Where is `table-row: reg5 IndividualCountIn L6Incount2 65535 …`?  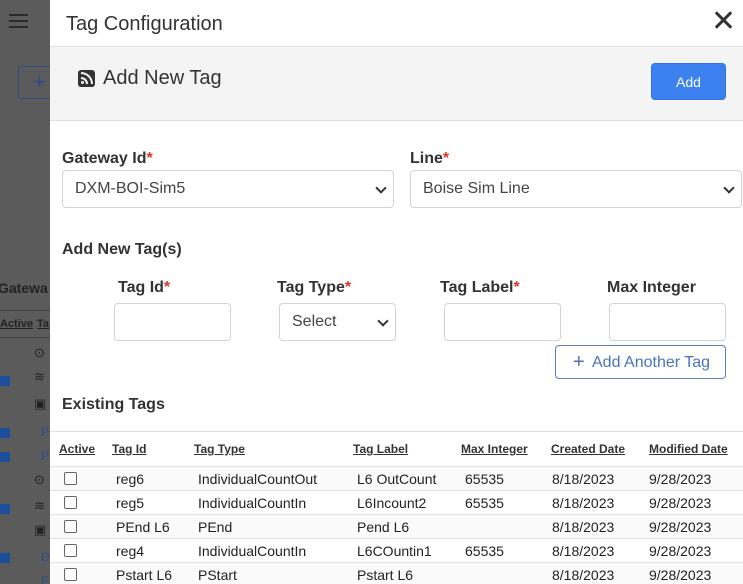 table-row: reg5 IndividualCountIn L6Incount2 65535 … is located at coordinates (396, 502).